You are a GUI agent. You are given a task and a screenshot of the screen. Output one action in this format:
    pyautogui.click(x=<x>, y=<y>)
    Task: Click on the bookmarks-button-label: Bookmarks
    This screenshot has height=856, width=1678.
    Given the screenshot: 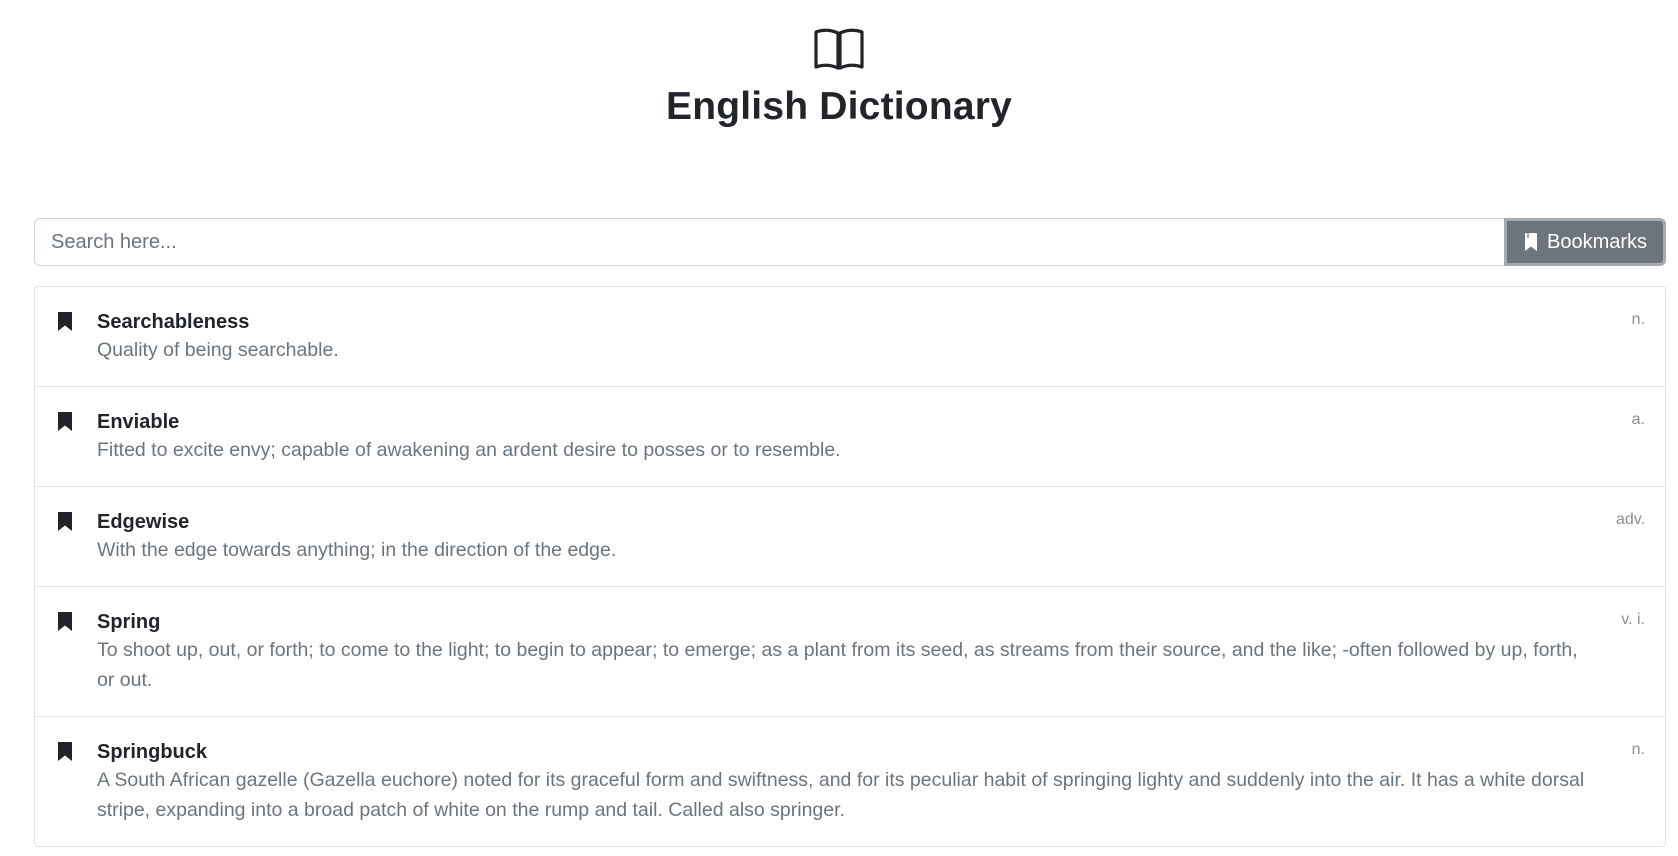 What is the action you would take?
    pyautogui.click(x=1597, y=241)
    